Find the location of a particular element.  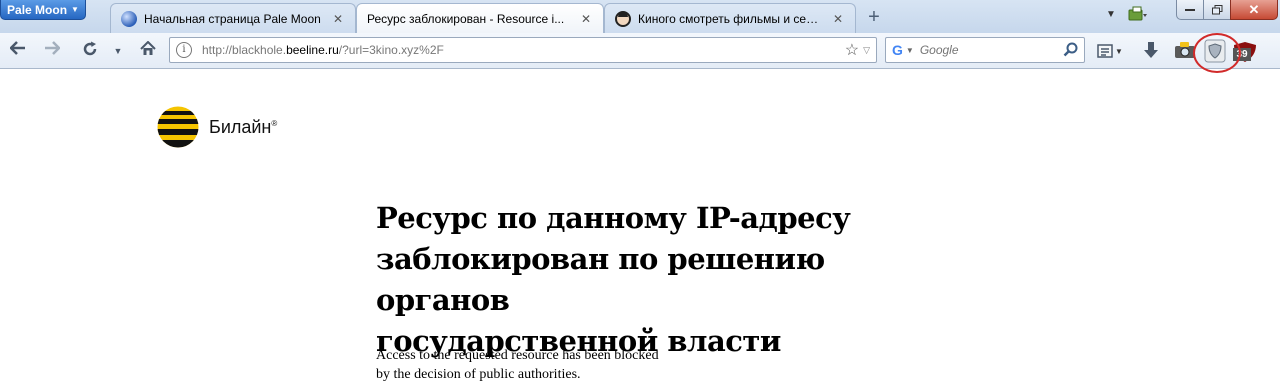

beeline-logo: Билайн® is located at coordinates (217, 127).